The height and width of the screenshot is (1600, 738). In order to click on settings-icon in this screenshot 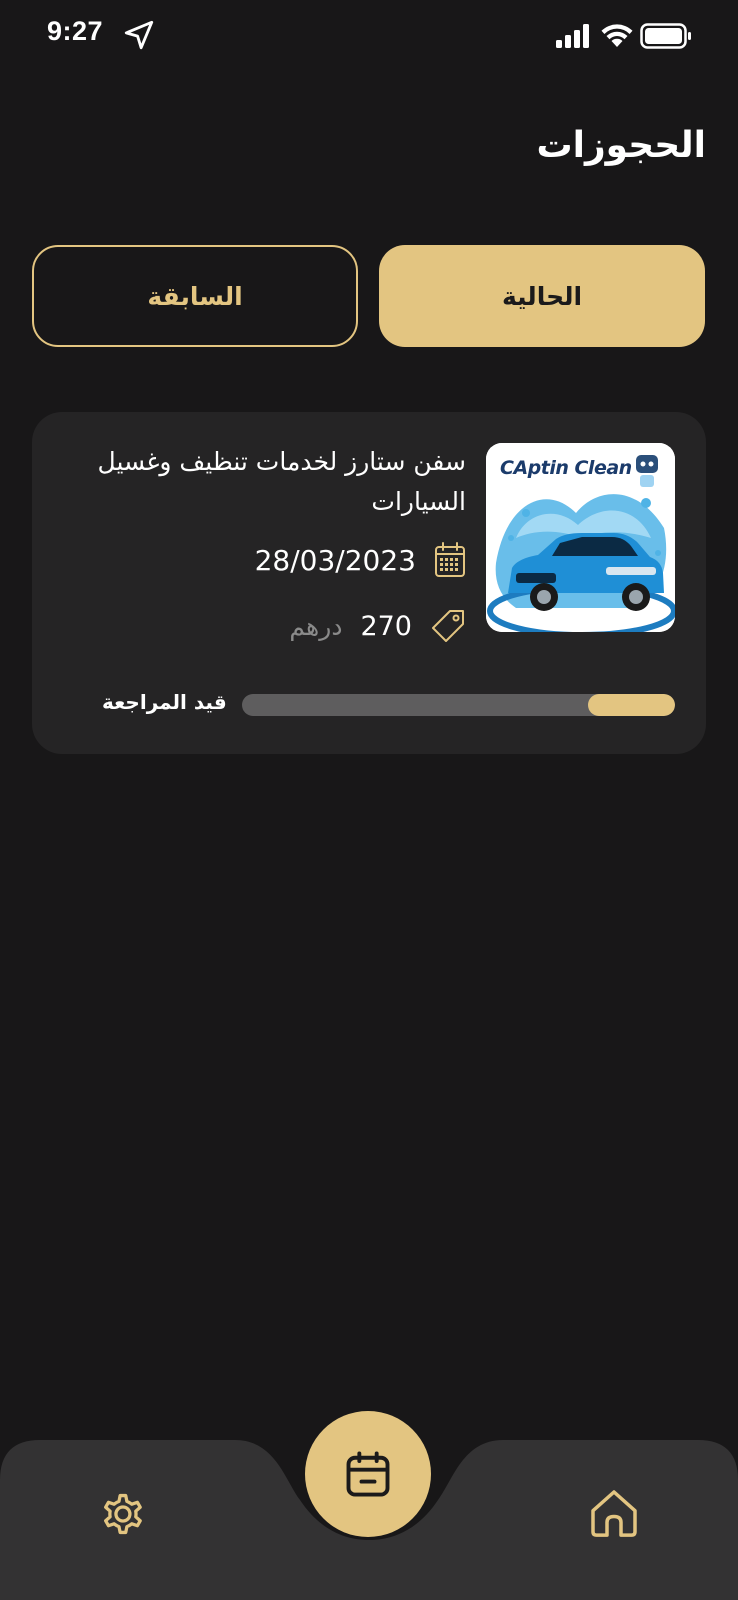, I will do `click(122, 1514)`.